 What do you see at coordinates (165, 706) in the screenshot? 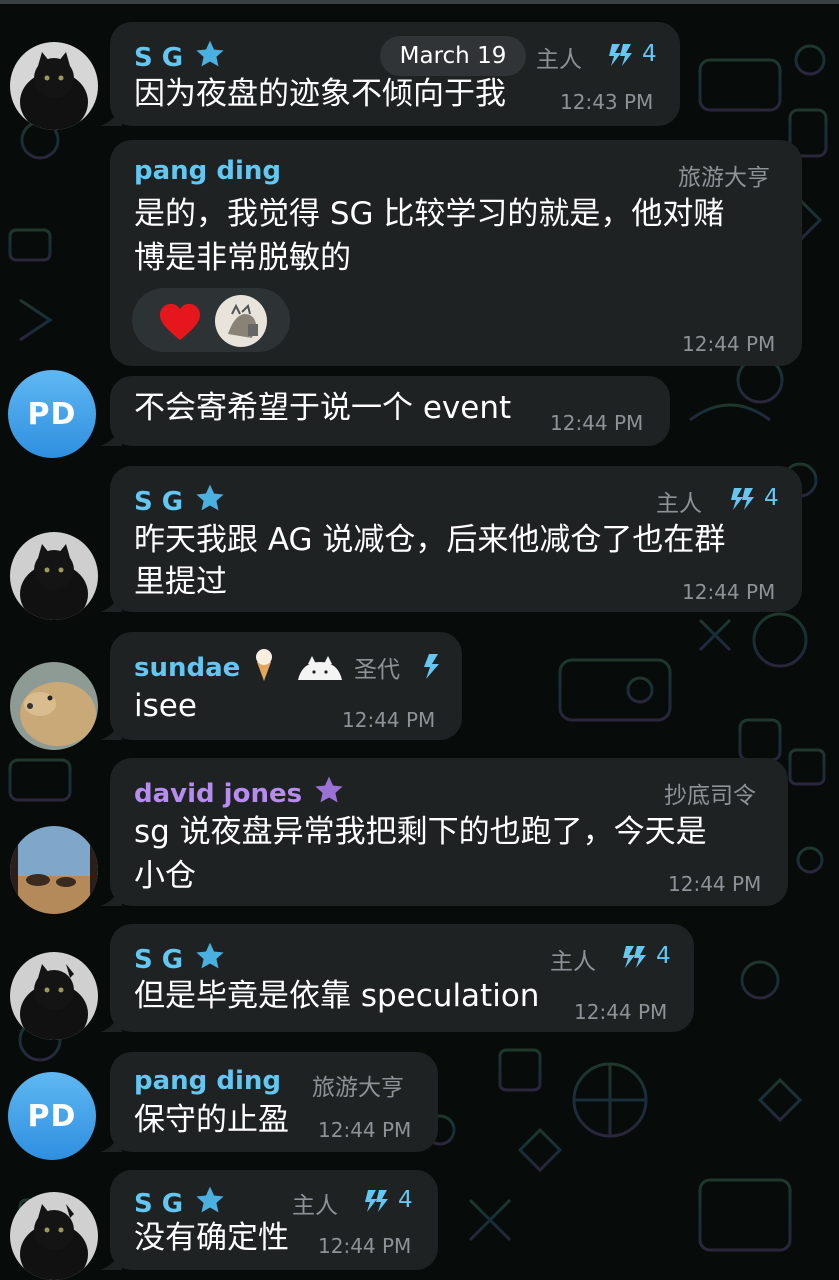
I see `message-text: isee` at bounding box center [165, 706].